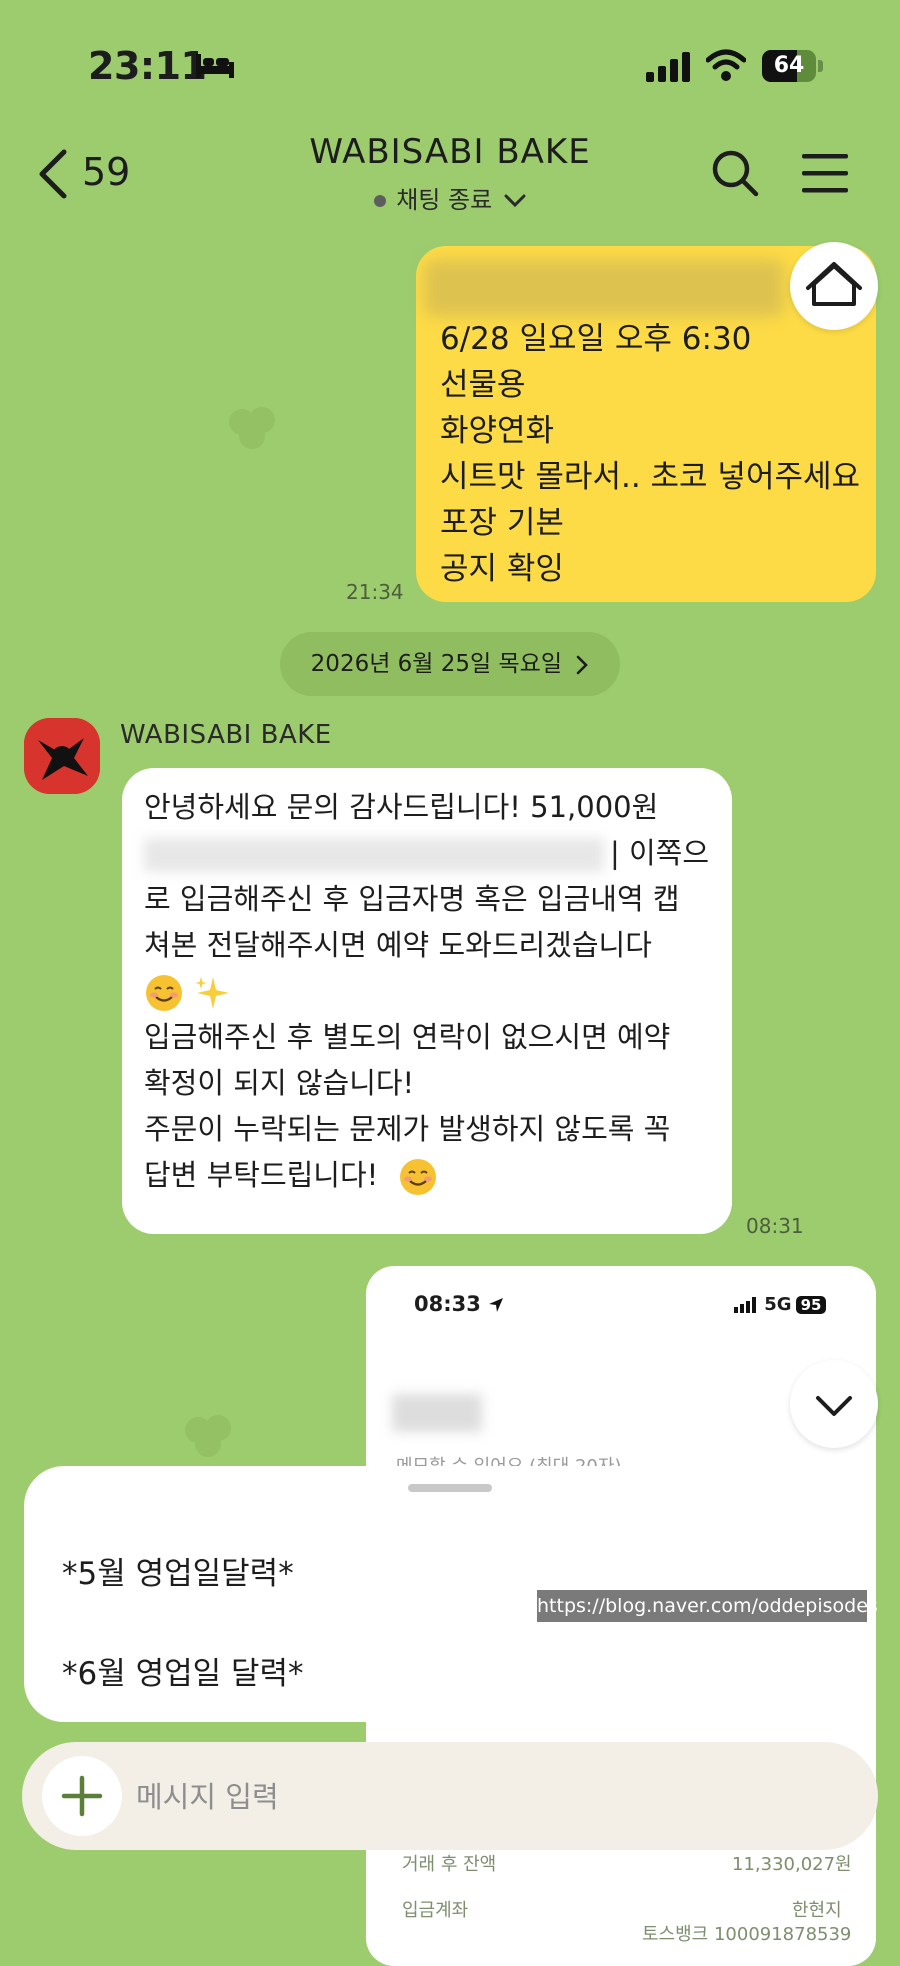 This screenshot has height=1966, width=900. I want to click on screenshot-battery: 95, so click(811, 1305).